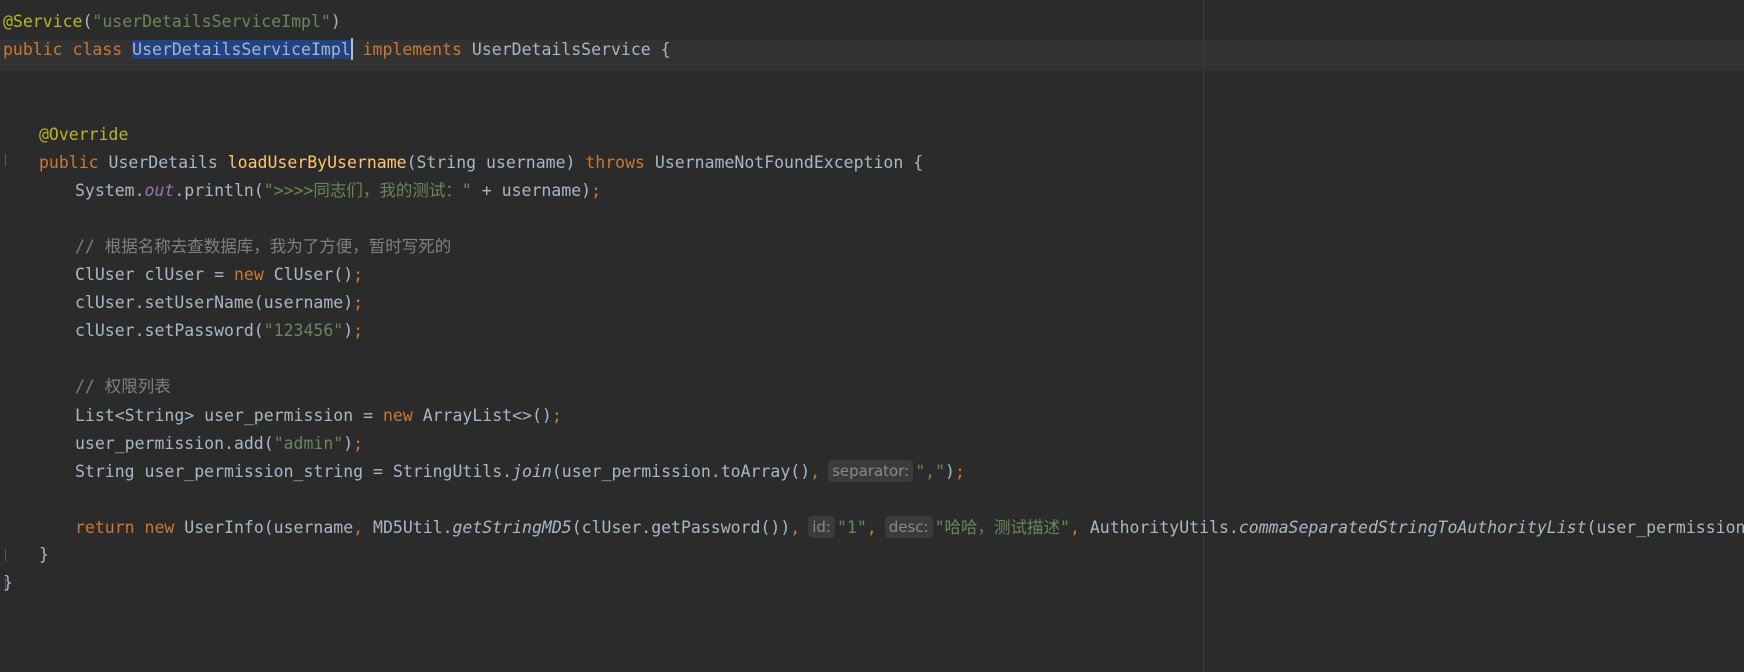 The height and width of the screenshot is (672, 1744). What do you see at coordinates (412, 49) in the screenshot?
I see `keyword: implements` at bounding box center [412, 49].